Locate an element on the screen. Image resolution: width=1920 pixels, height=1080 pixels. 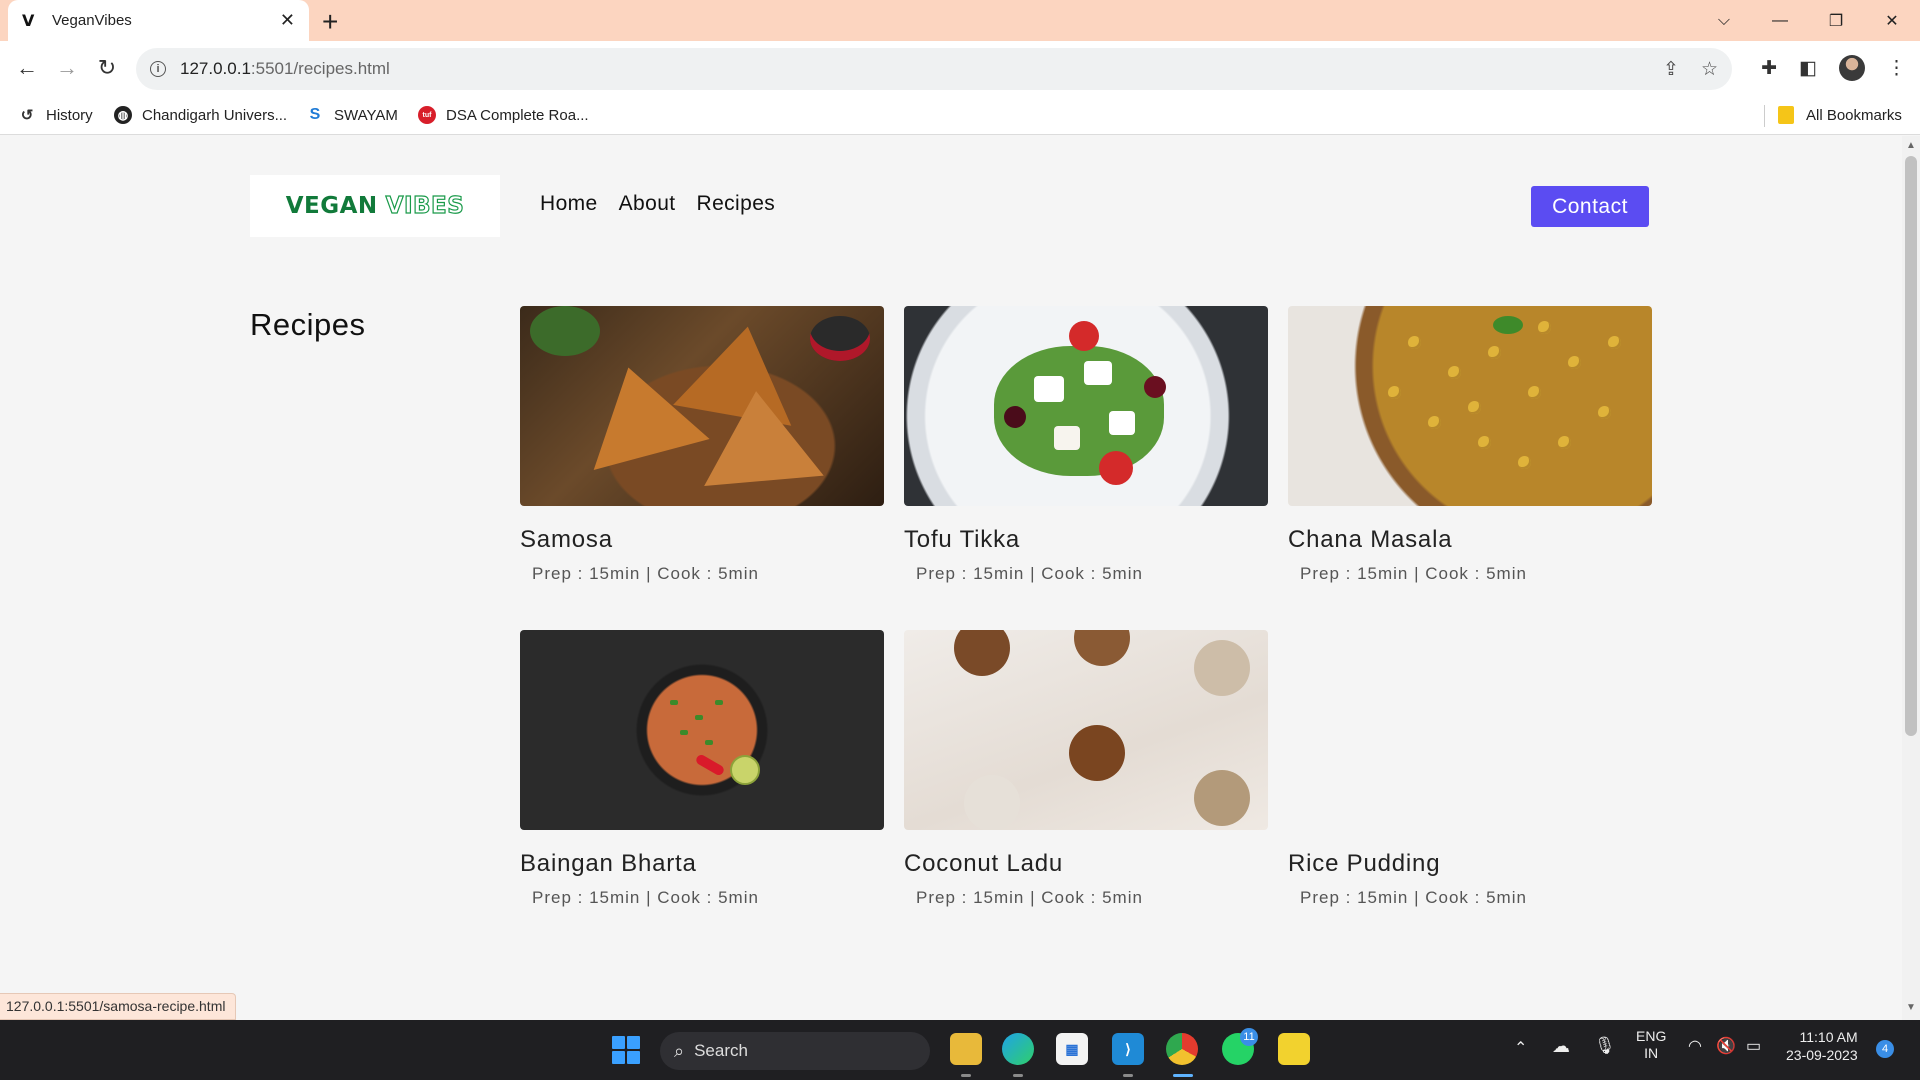
site-nav: Home About Recipes is located at coordinates (657, 204).